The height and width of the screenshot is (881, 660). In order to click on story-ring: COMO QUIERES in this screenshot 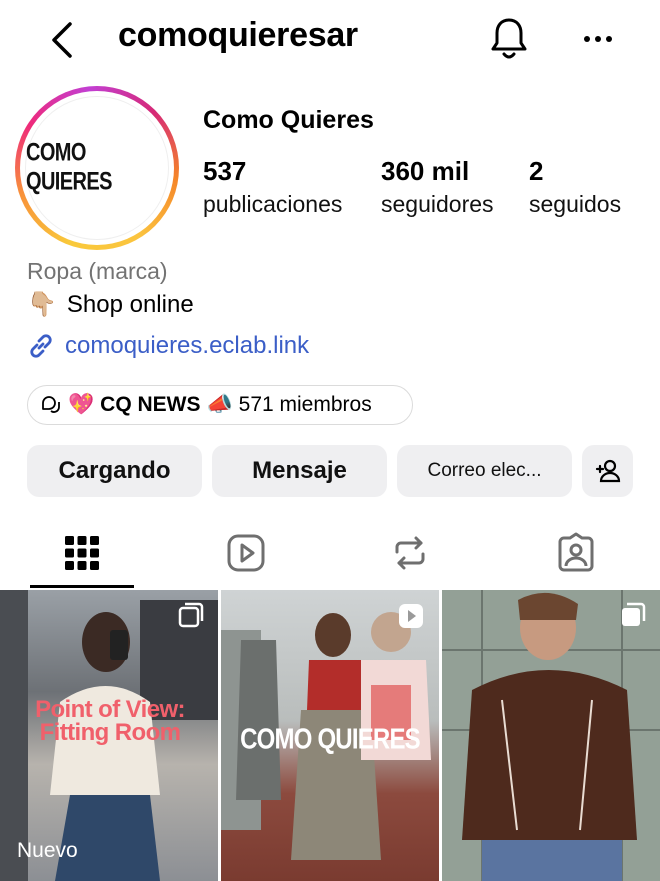, I will do `click(97, 168)`.